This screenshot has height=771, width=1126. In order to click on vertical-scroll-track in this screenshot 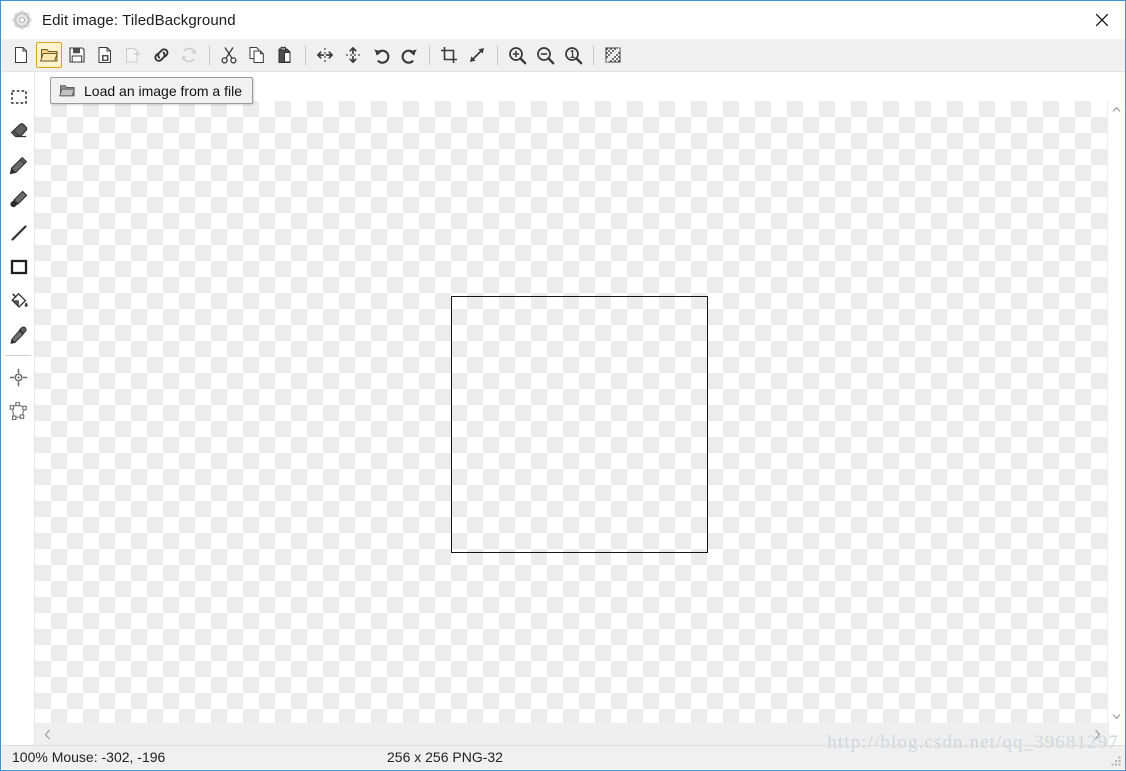, I will do `click(1116, 413)`.